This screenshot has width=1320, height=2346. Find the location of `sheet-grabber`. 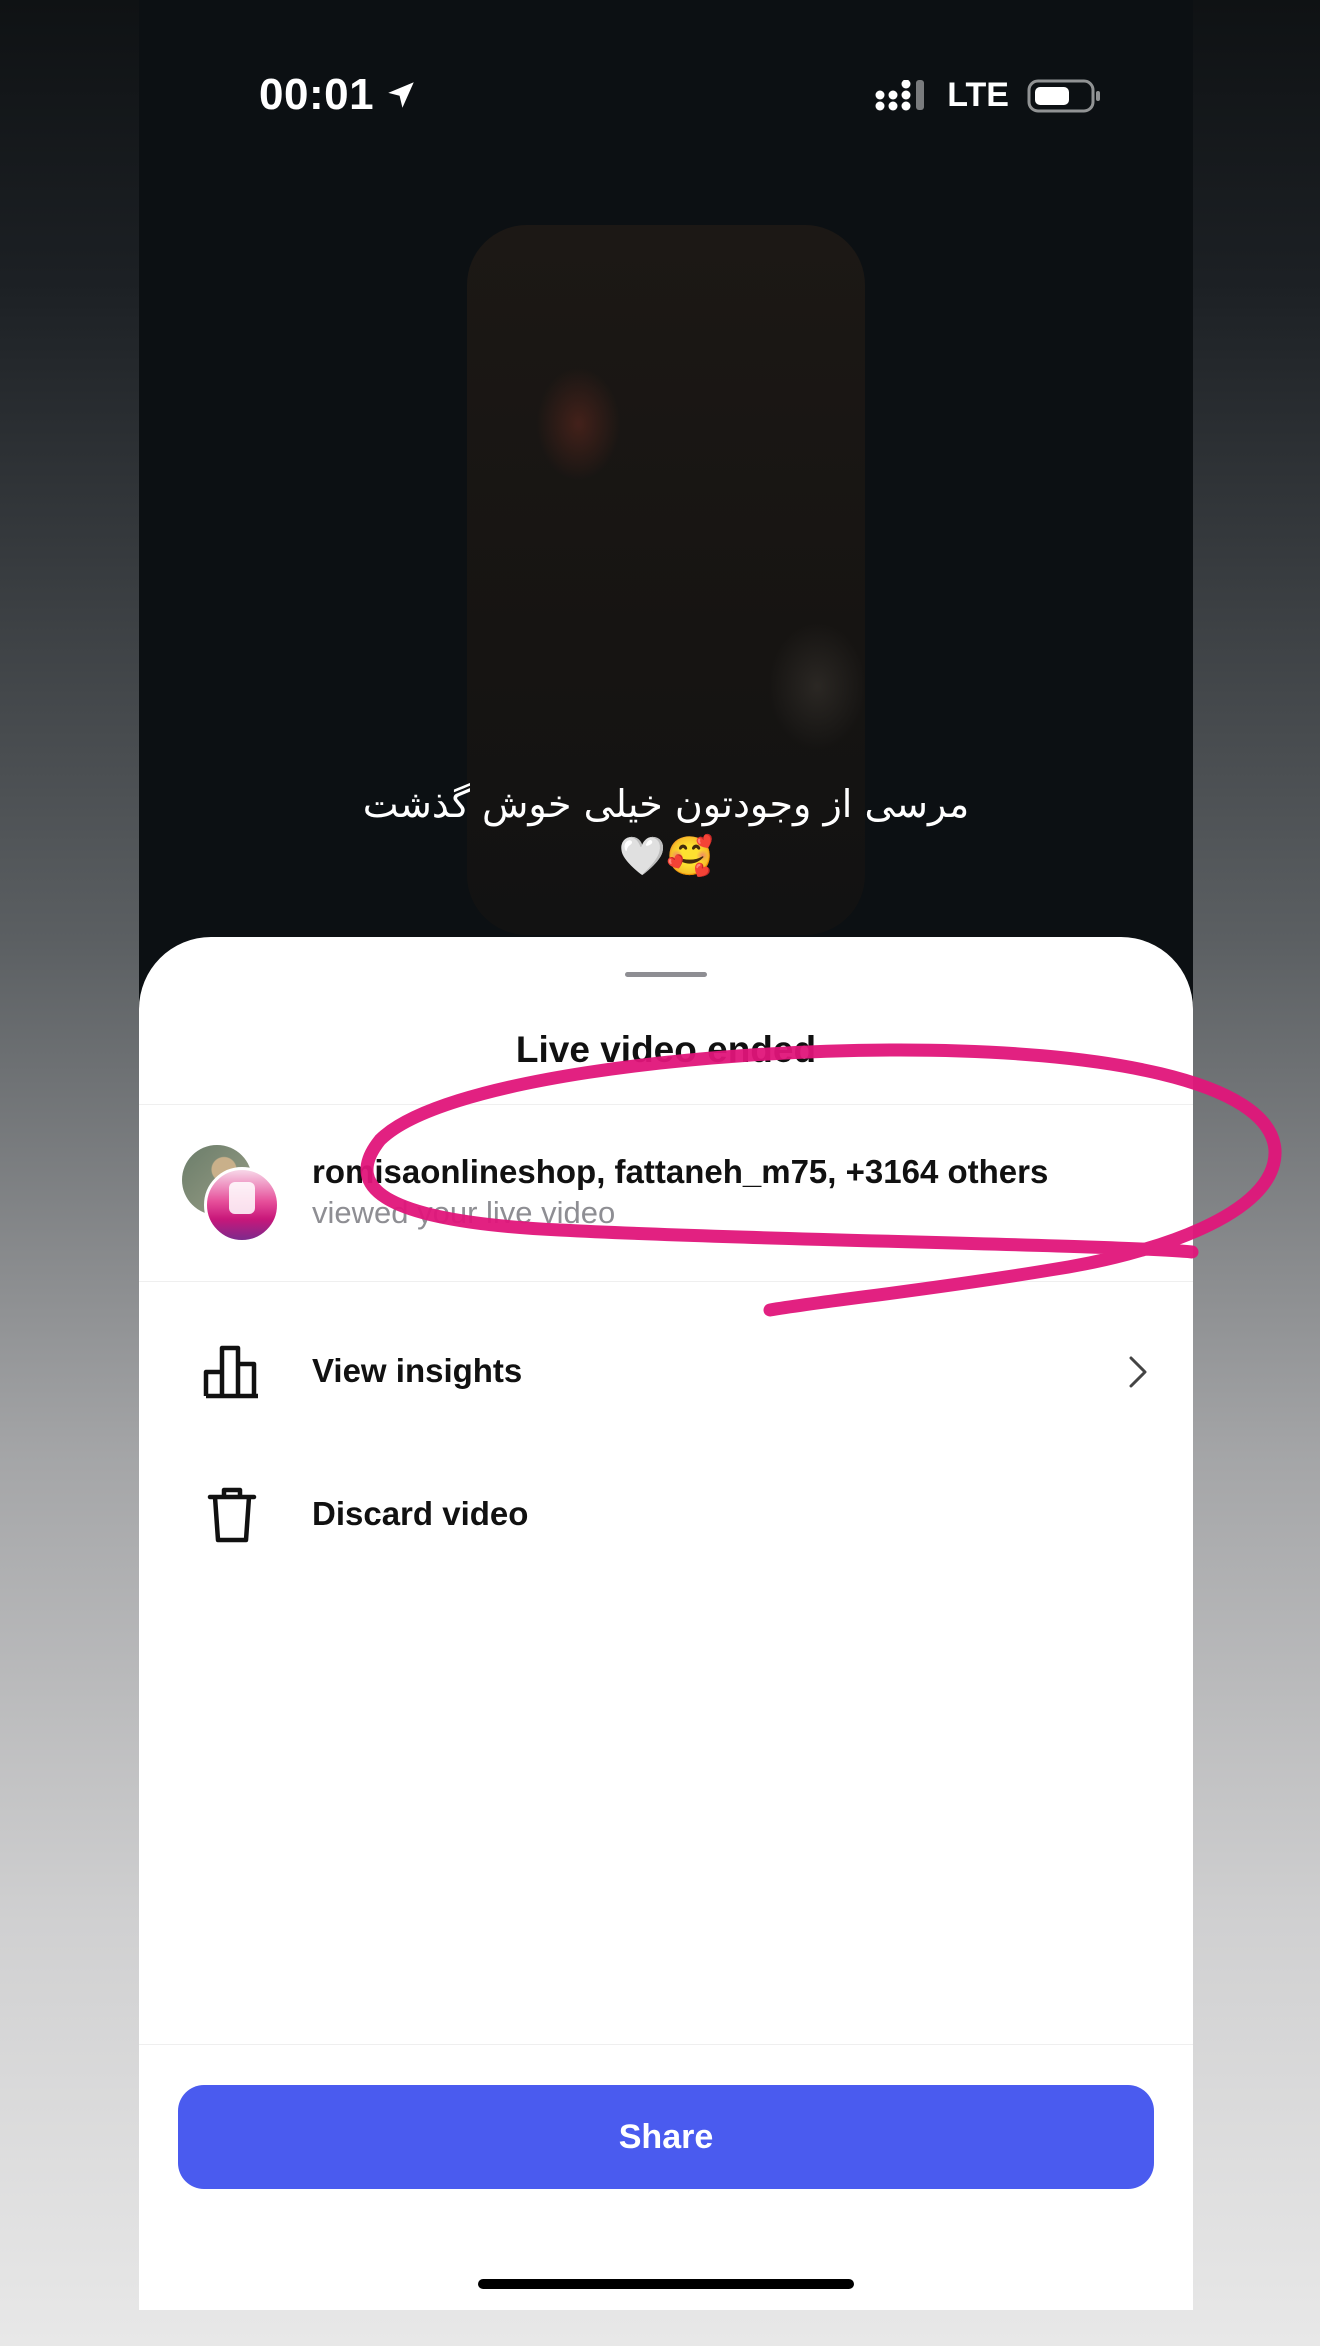

sheet-grabber is located at coordinates (666, 974).